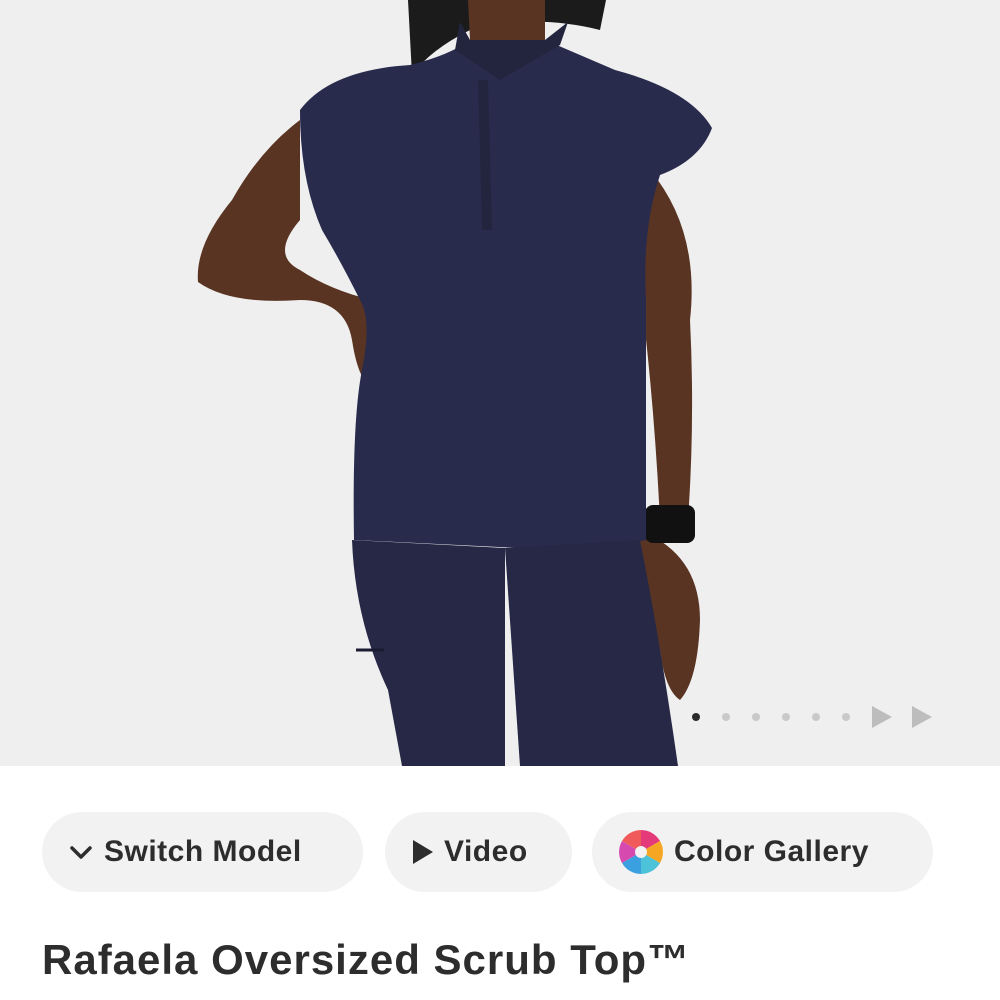  I want to click on carousel-indicators, so click(812, 717).